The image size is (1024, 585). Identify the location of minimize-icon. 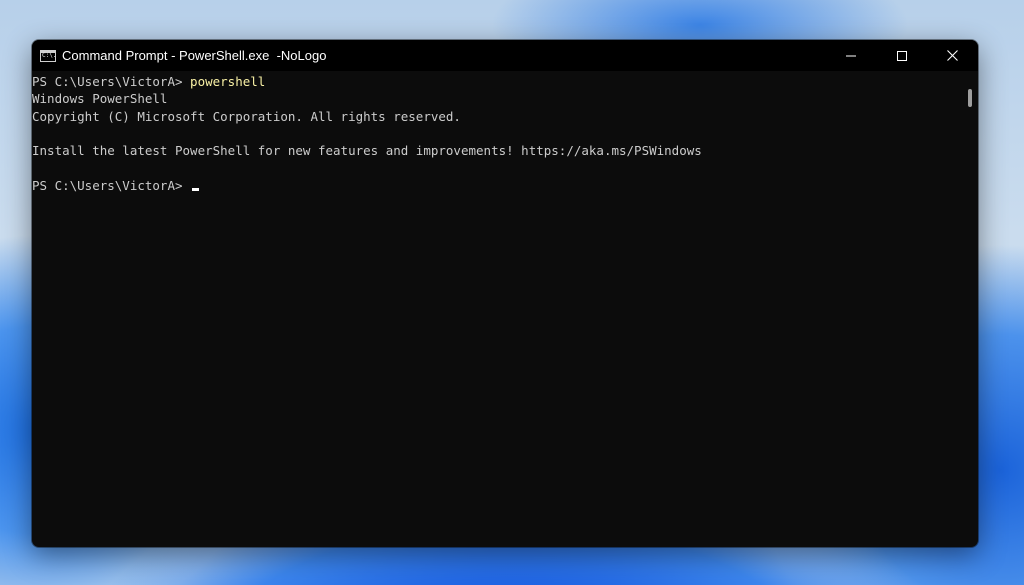
(850, 55).